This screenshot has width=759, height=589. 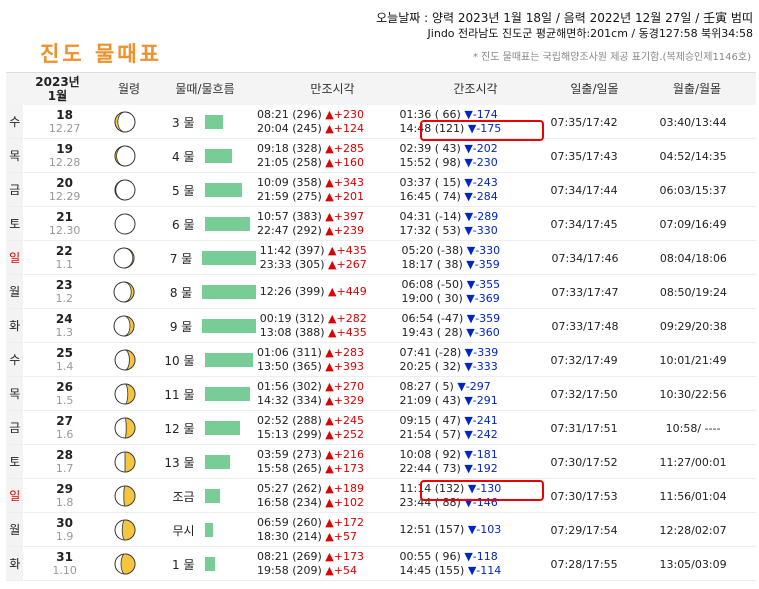 What do you see at coordinates (693, 360) in the screenshot?
I see `moonrise-moonset: 10:01/21:49` at bounding box center [693, 360].